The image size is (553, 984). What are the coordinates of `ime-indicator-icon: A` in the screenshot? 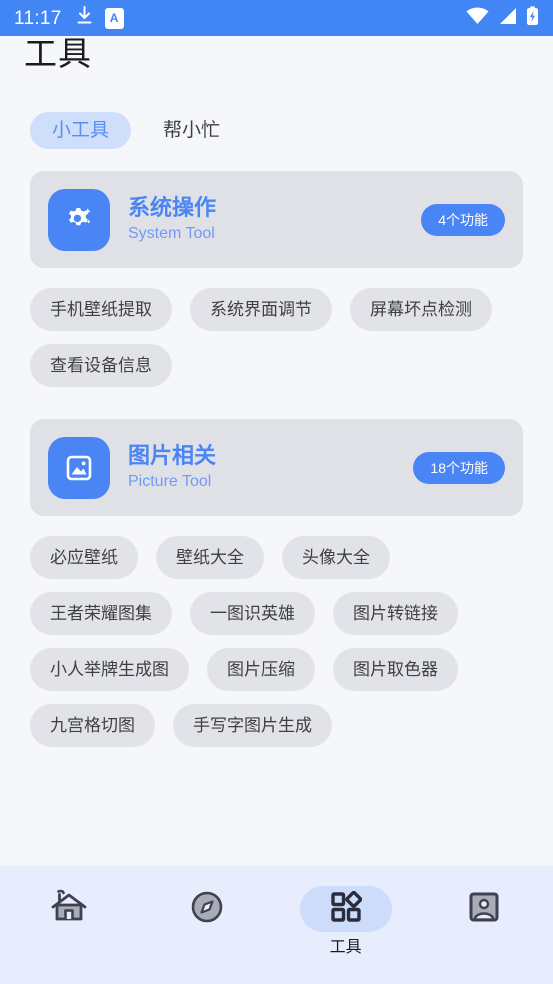 It's located at (114, 18).